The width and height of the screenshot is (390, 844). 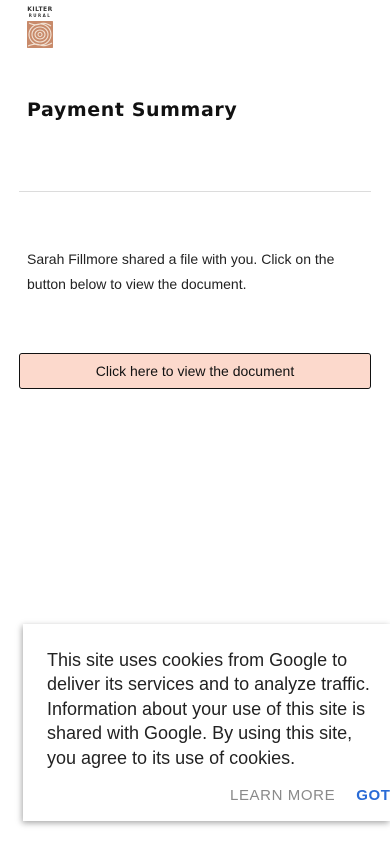 I want to click on divider, so click(x=195, y=191).